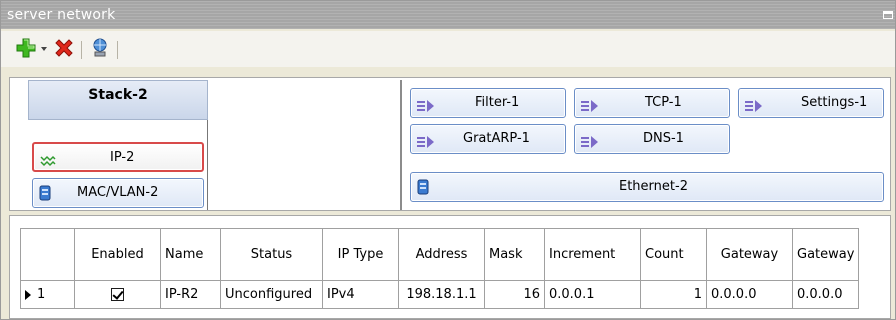  Describe the element at coordinates (44, 49) in the screenshot. I see `add-dropdown-chevron-icon` at that location.